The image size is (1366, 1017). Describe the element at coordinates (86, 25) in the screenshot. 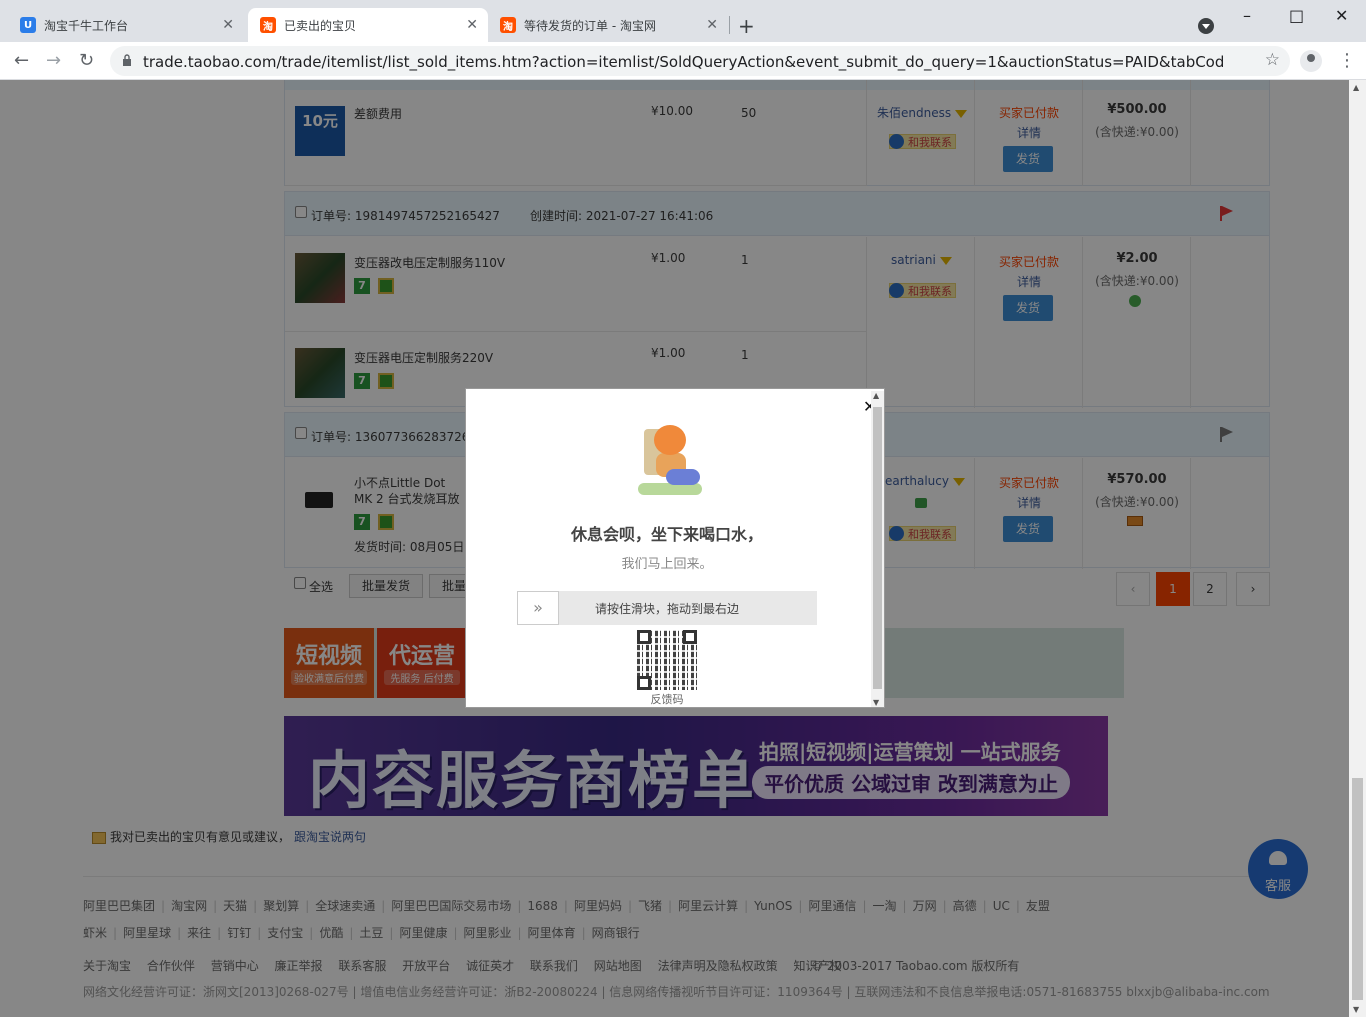

I see `tab-title: 淘宝千牛工作台` at that location.